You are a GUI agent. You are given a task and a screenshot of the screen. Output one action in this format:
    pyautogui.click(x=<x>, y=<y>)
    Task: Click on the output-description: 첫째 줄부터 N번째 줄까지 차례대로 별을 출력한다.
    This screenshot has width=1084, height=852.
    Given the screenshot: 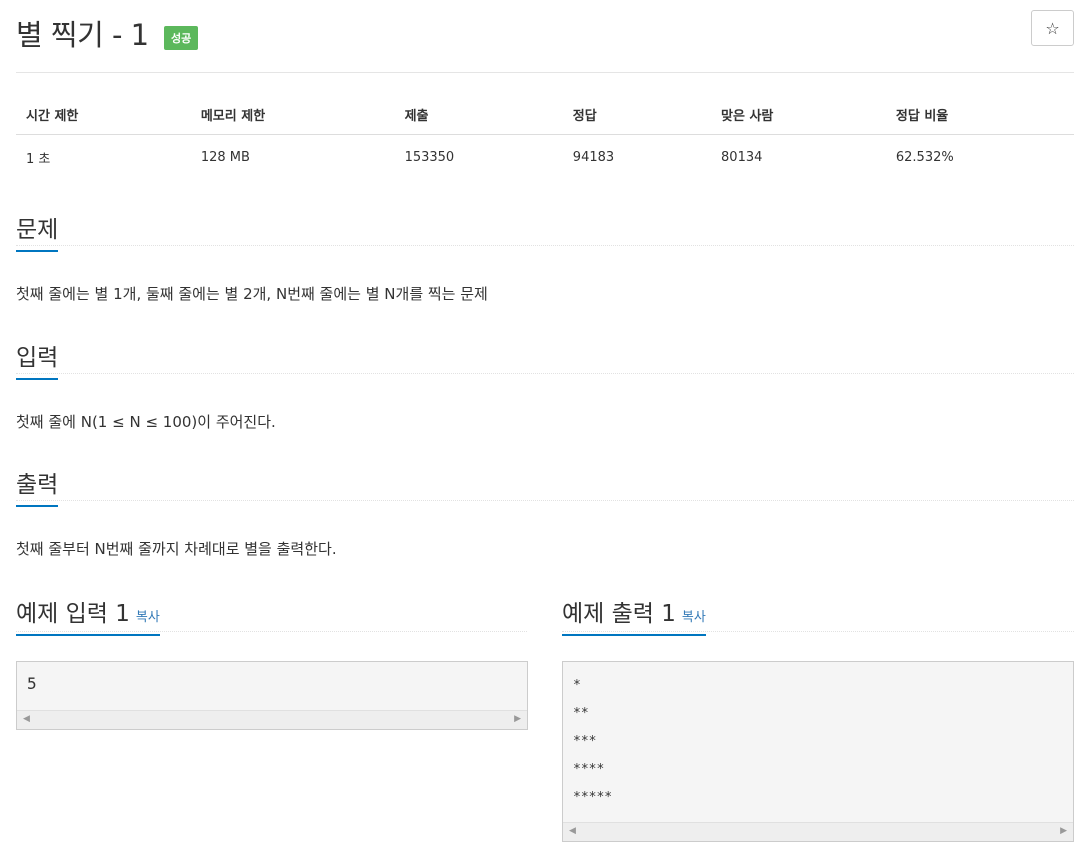 What is the action you would take?
    pyautogui.click(x=176, y=549)
    